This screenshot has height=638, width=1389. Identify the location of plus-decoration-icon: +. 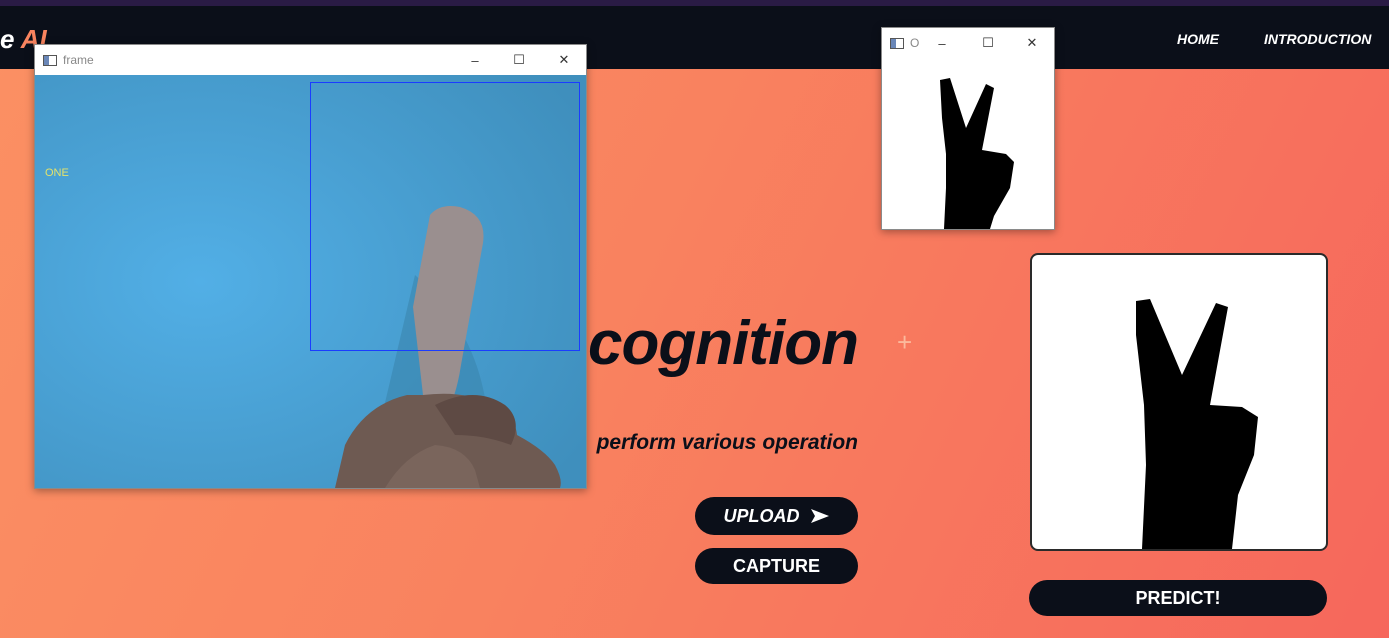
(905, 342).